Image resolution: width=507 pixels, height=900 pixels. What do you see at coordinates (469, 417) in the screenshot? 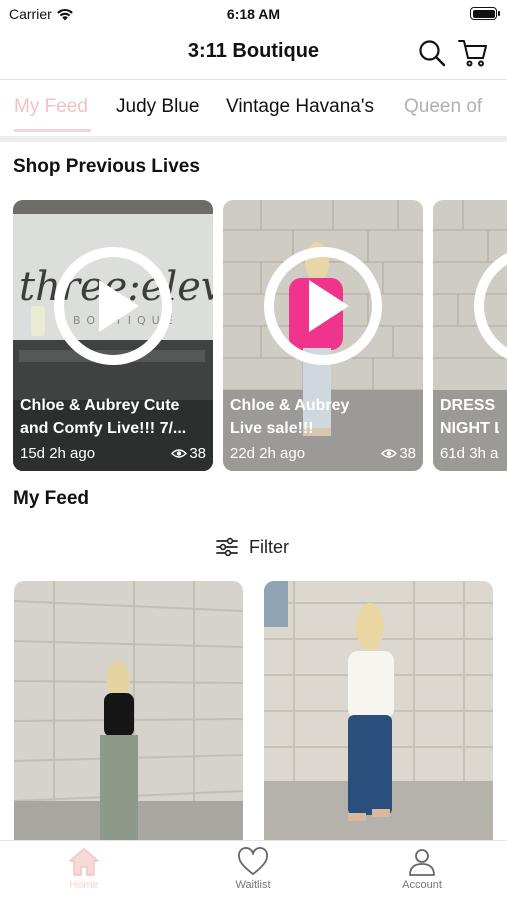
I see `live-title: DRESS S NIGHT L` at bounding box center [469, 417].